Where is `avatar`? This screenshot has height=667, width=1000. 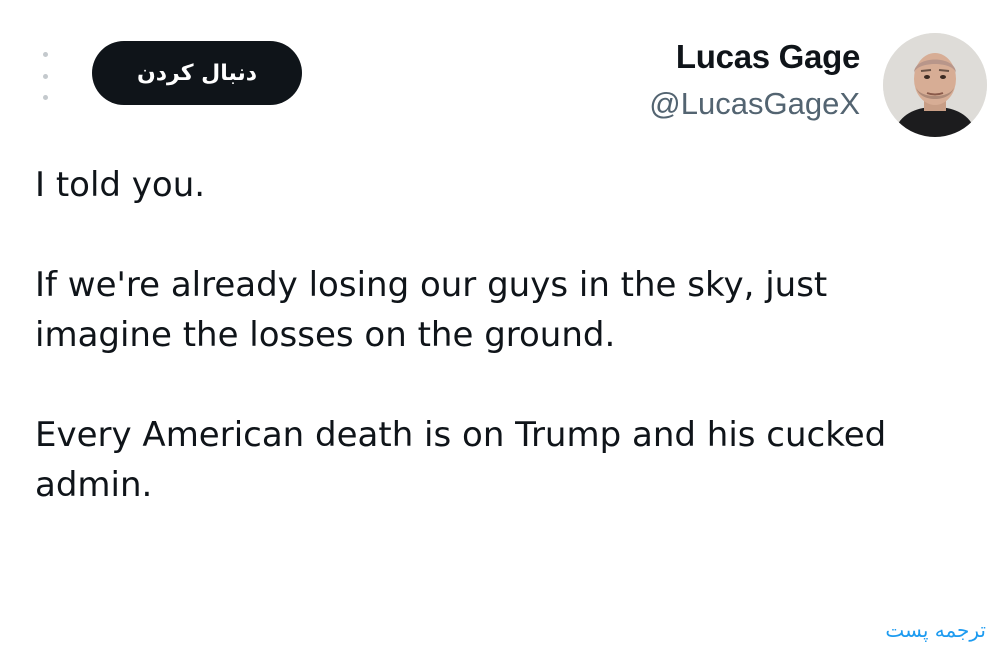 avatar is located at coordinates (935, 85).